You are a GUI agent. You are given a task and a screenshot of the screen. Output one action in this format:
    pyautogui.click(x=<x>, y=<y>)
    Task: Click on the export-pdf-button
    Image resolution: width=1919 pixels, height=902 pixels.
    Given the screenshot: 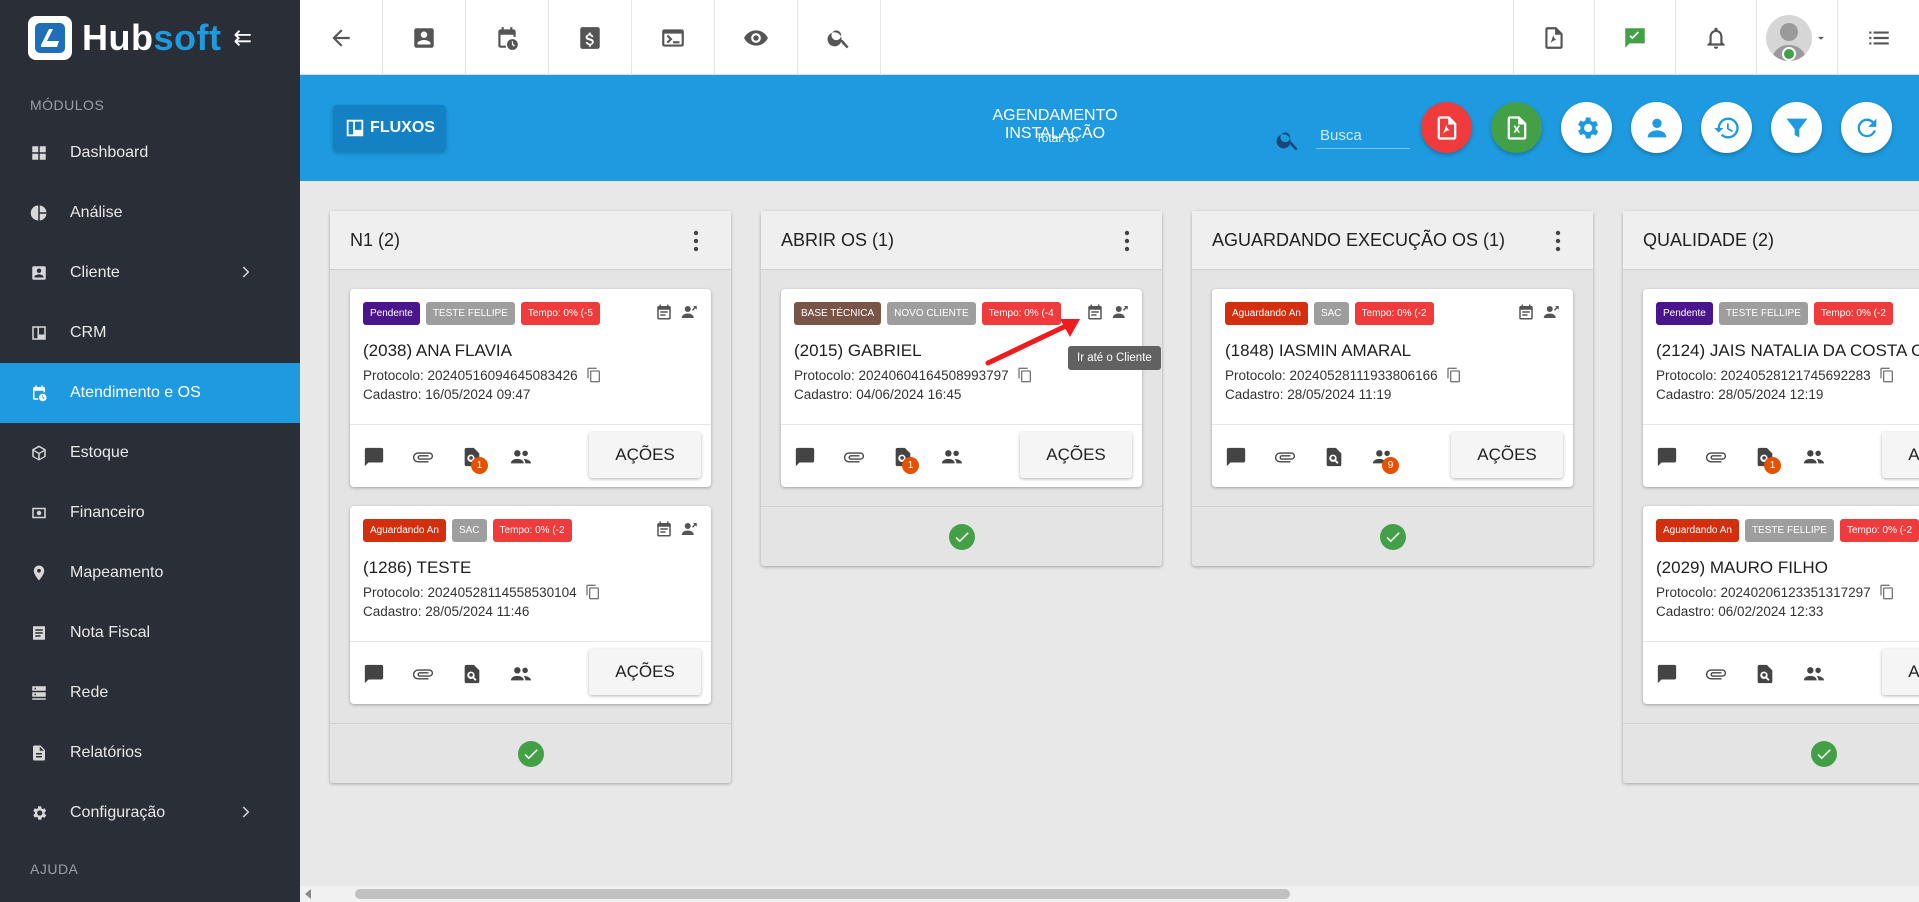 What is the action you would take?
    pyautogui.click(x=1446, y=127)
    